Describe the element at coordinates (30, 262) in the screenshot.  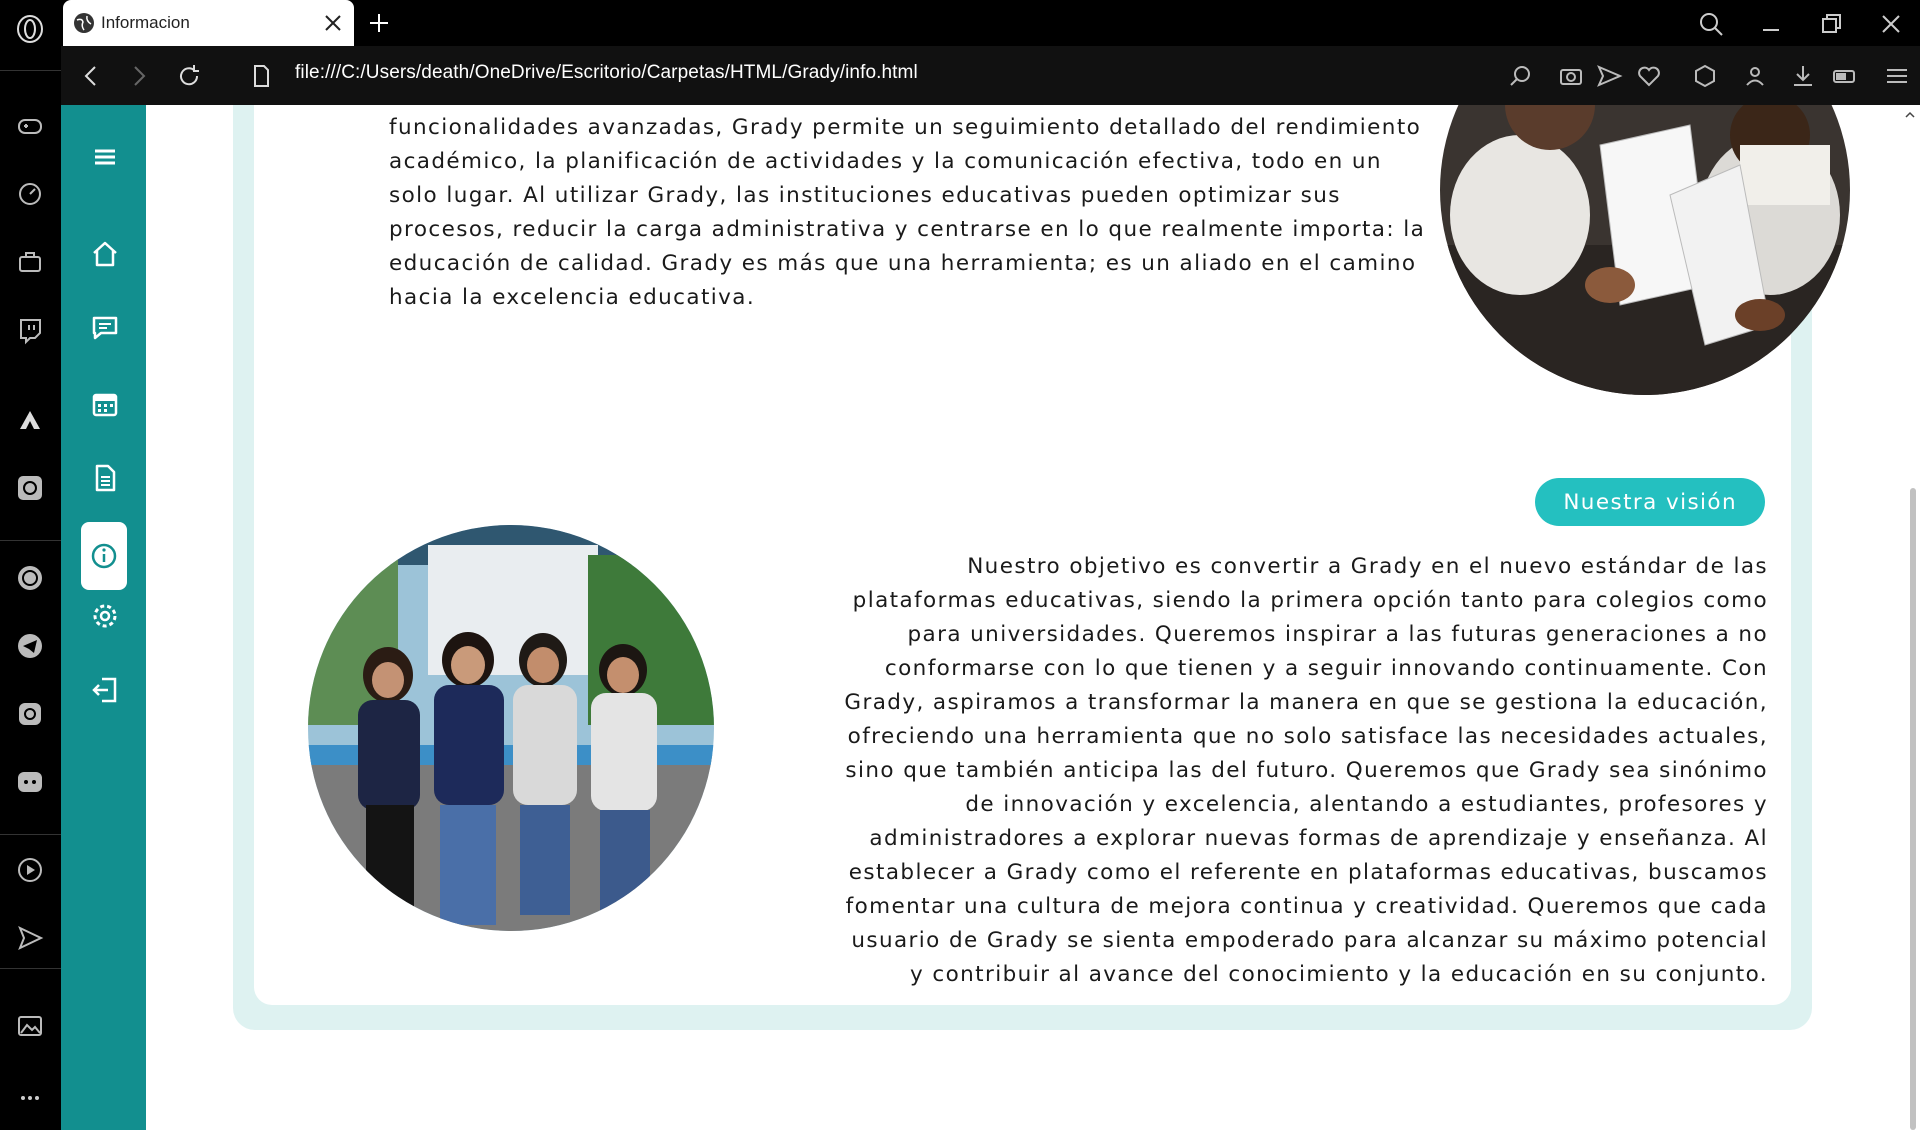
I see `briefcase-icon` at that location.